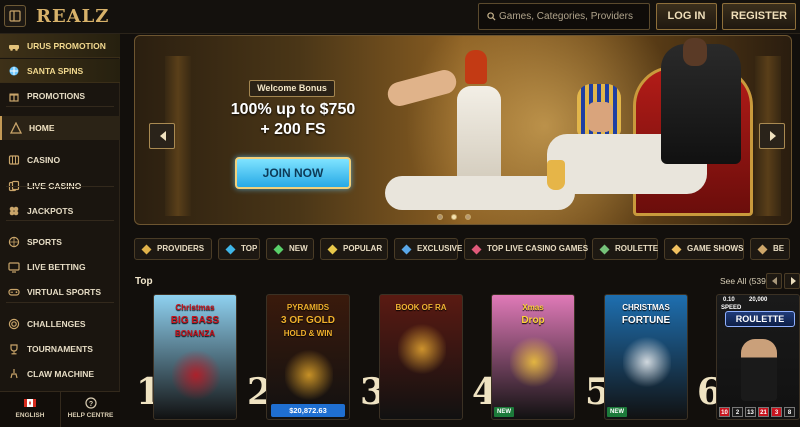 Image resolution: width=800 pixels, height=427 pixels. Describe the element at coordinates (56, 267) in the screenshot. I see `sidebar-item-label: LIVE BETTING` at that location.